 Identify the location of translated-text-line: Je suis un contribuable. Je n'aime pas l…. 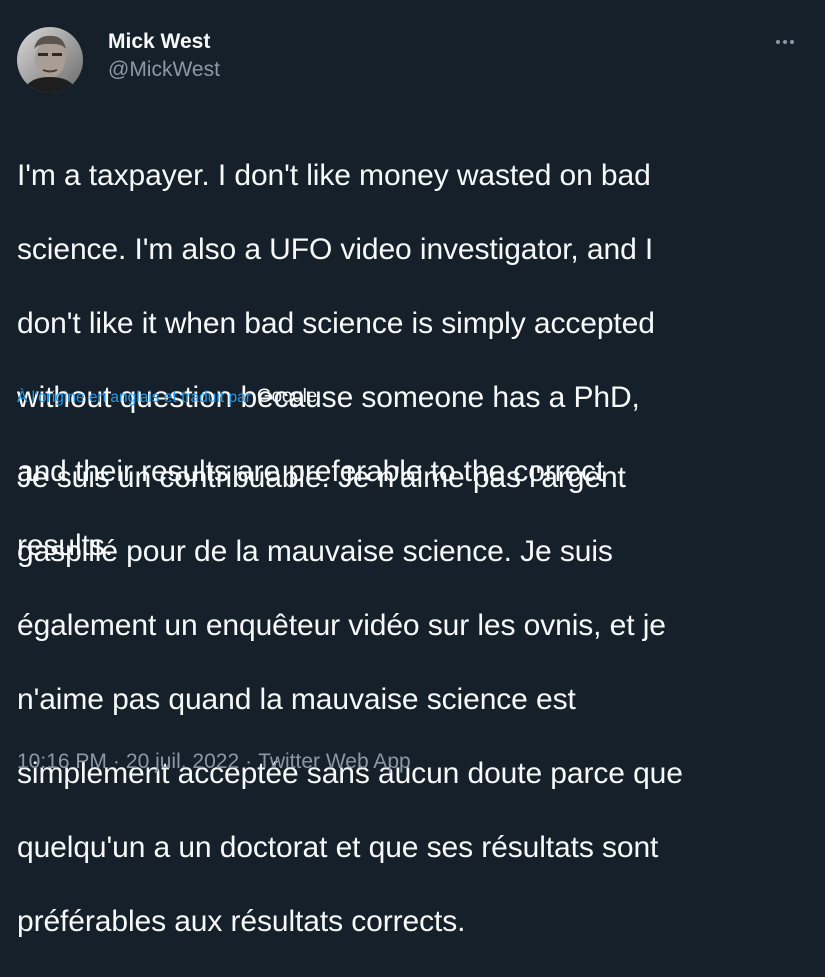
(321, 477).